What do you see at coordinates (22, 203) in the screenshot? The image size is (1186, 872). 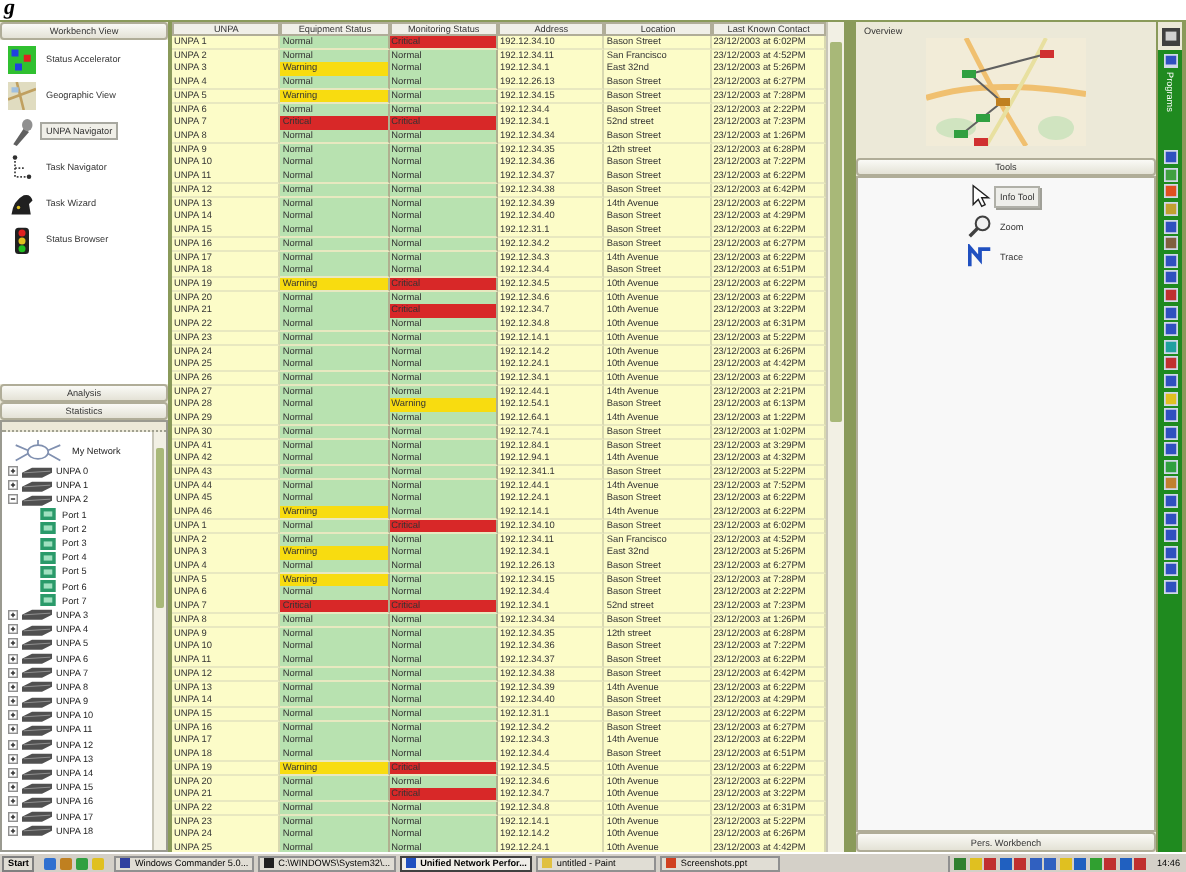 I see `wizard-hat-icon` at bounding box center [22, 203].